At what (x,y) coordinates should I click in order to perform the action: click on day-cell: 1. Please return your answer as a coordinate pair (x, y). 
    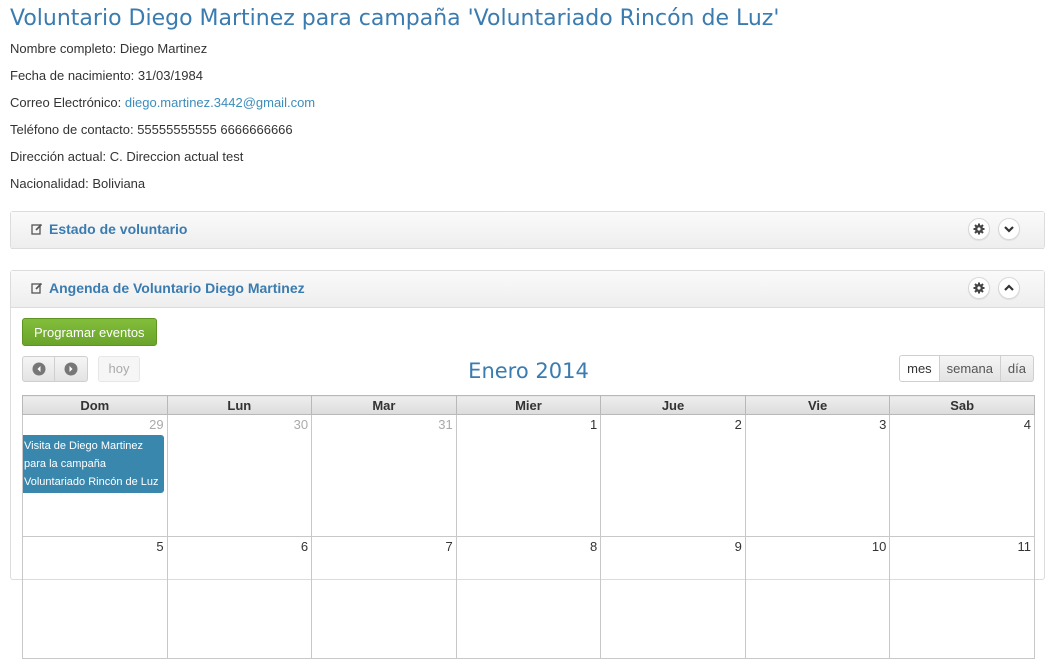
    Looking at the image, I should click on (528, 475).